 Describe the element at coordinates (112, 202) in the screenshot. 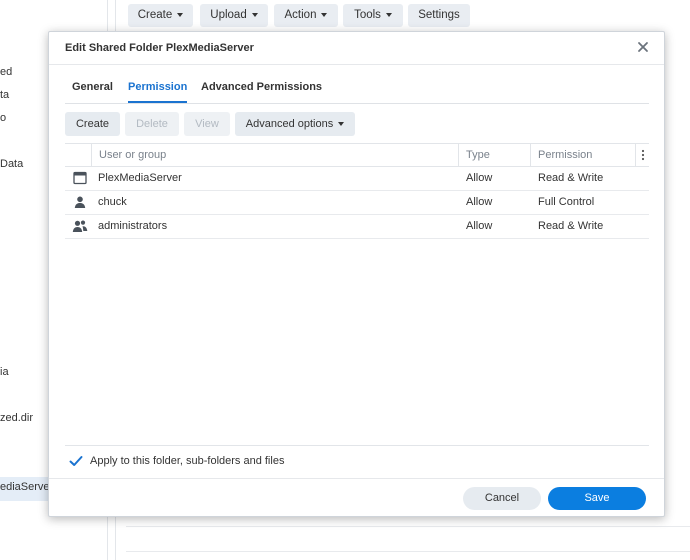

I see `user-name-cell: chuck` at that location.